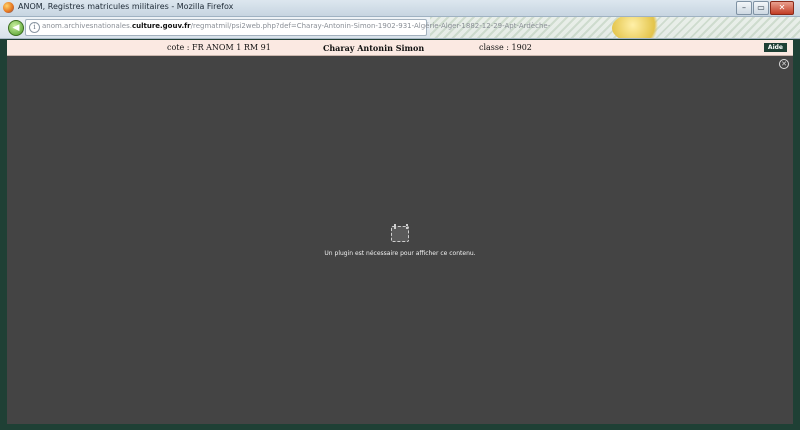 The width and height of the screenshot is (800, 430). Describe the element at coordinates (782, 8) in the screenshot. I see `close-button: ✕` at that location.